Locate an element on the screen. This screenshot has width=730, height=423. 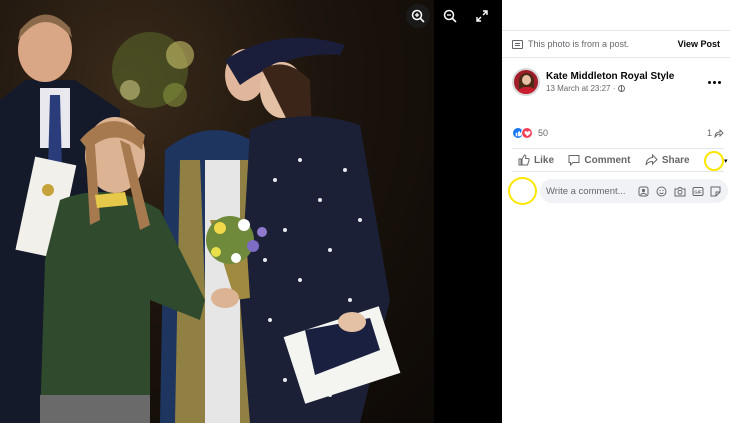
photo-notice-bar: This photo is from a post. View Post is located at coordinates (616, 44).